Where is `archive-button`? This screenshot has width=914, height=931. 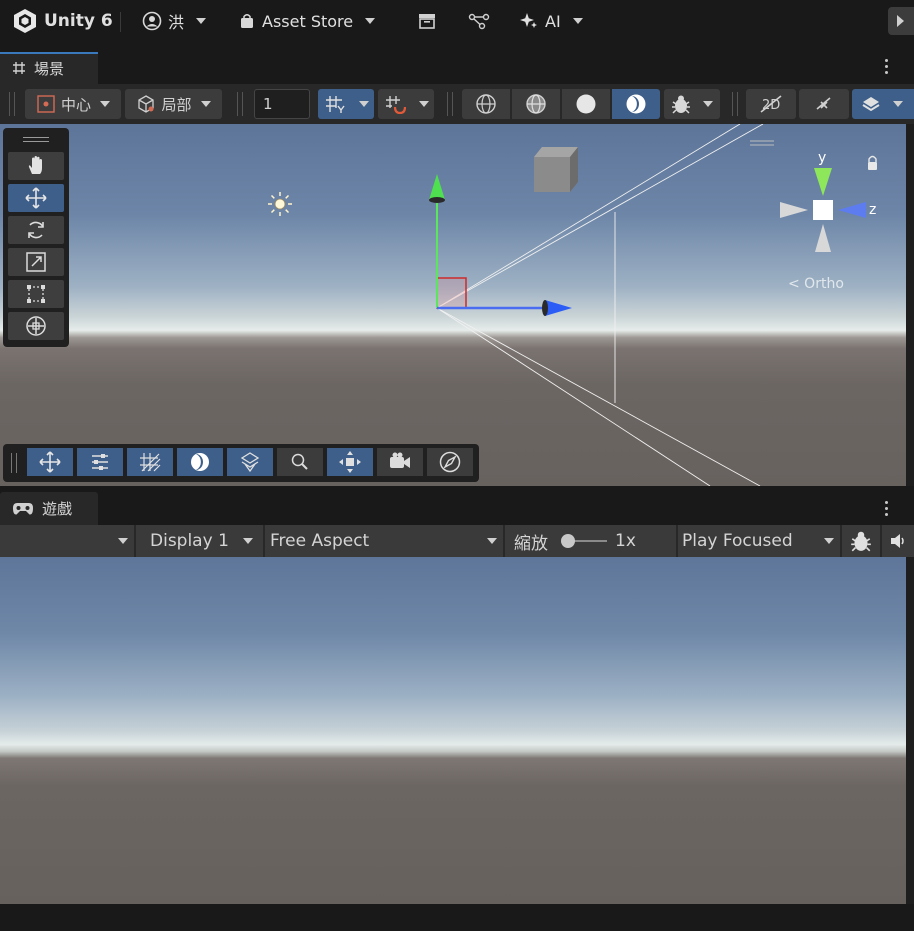
archive-button is located at coordinates (427, 21).